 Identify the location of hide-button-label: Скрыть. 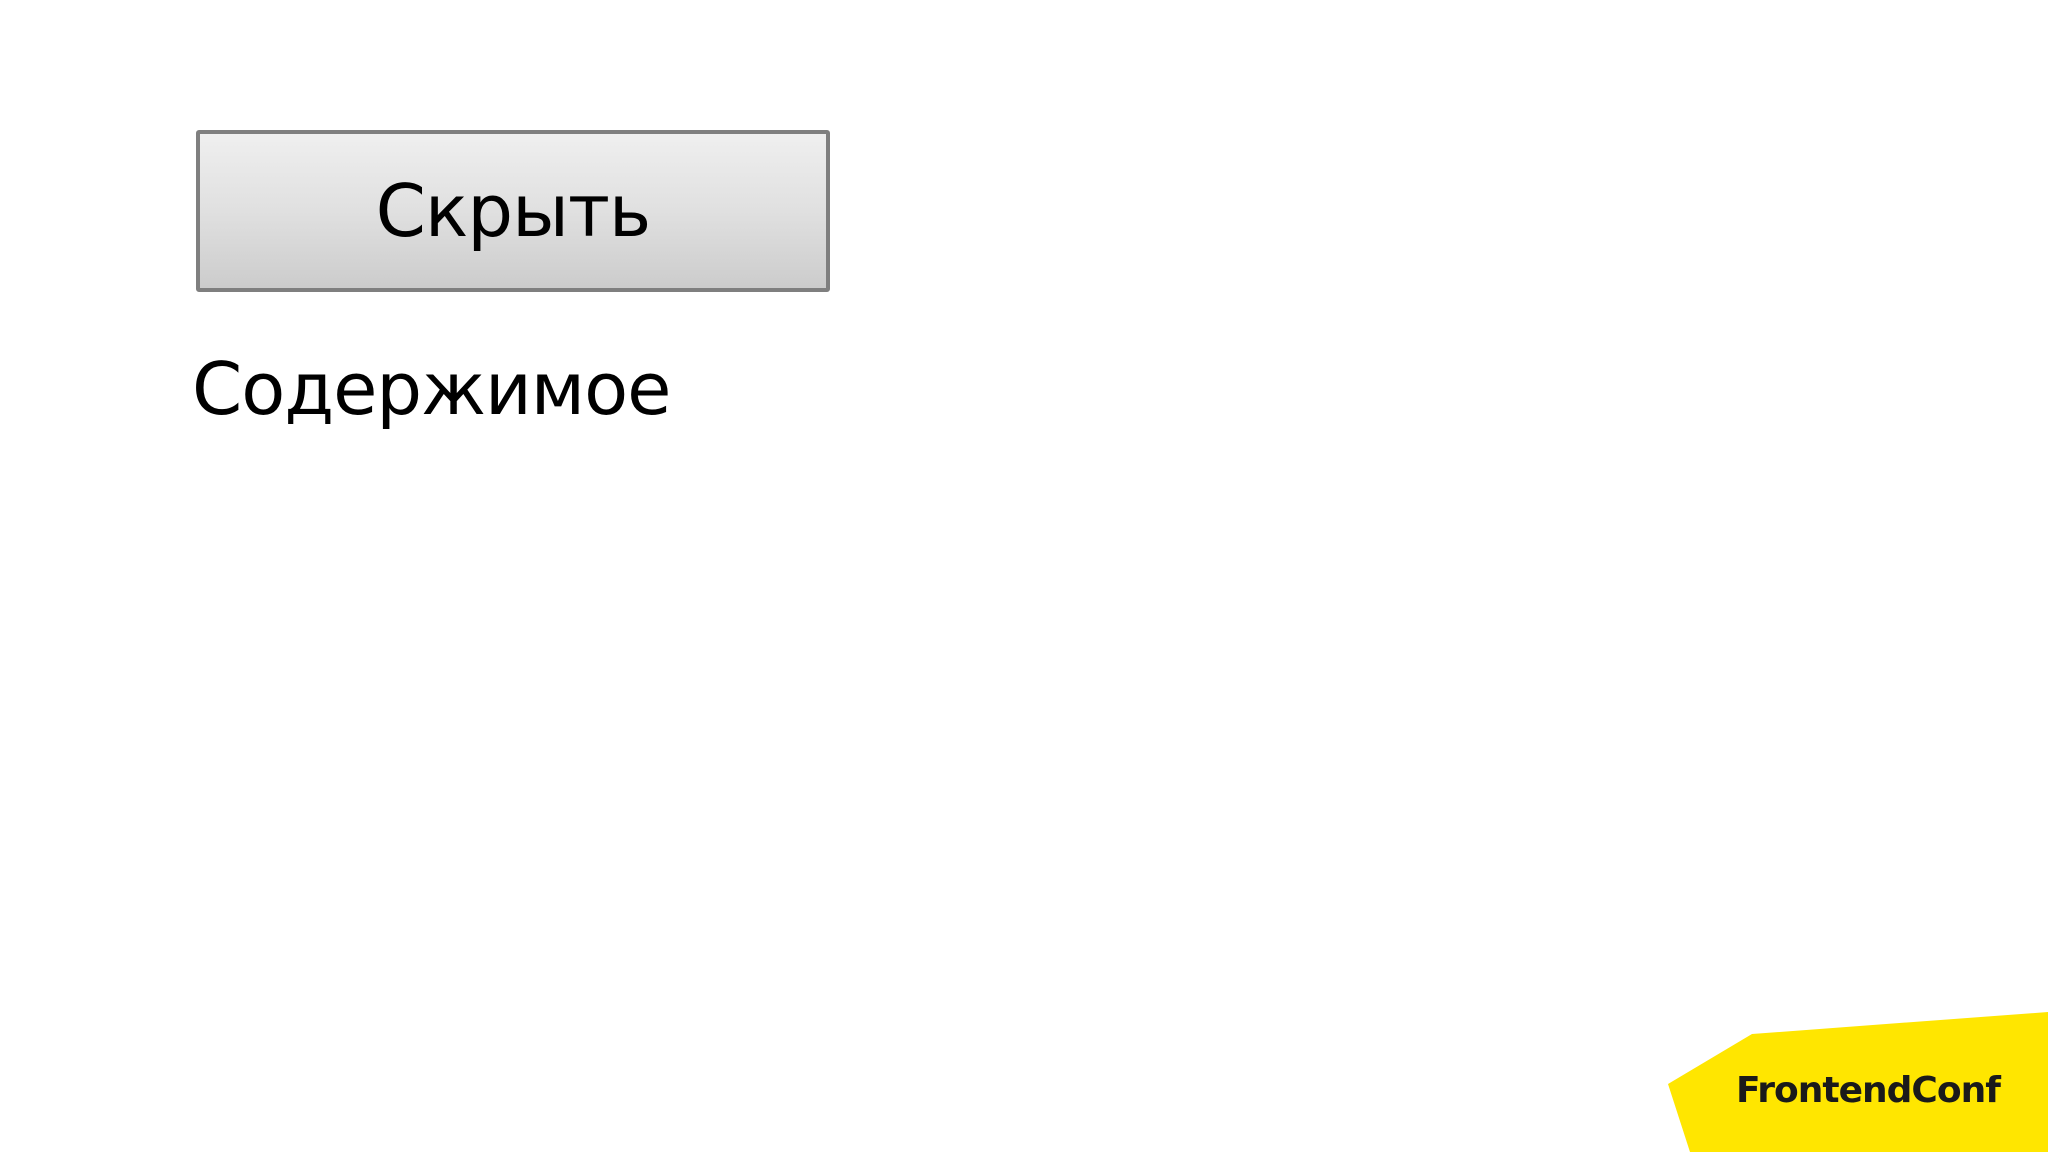
(513, 211).